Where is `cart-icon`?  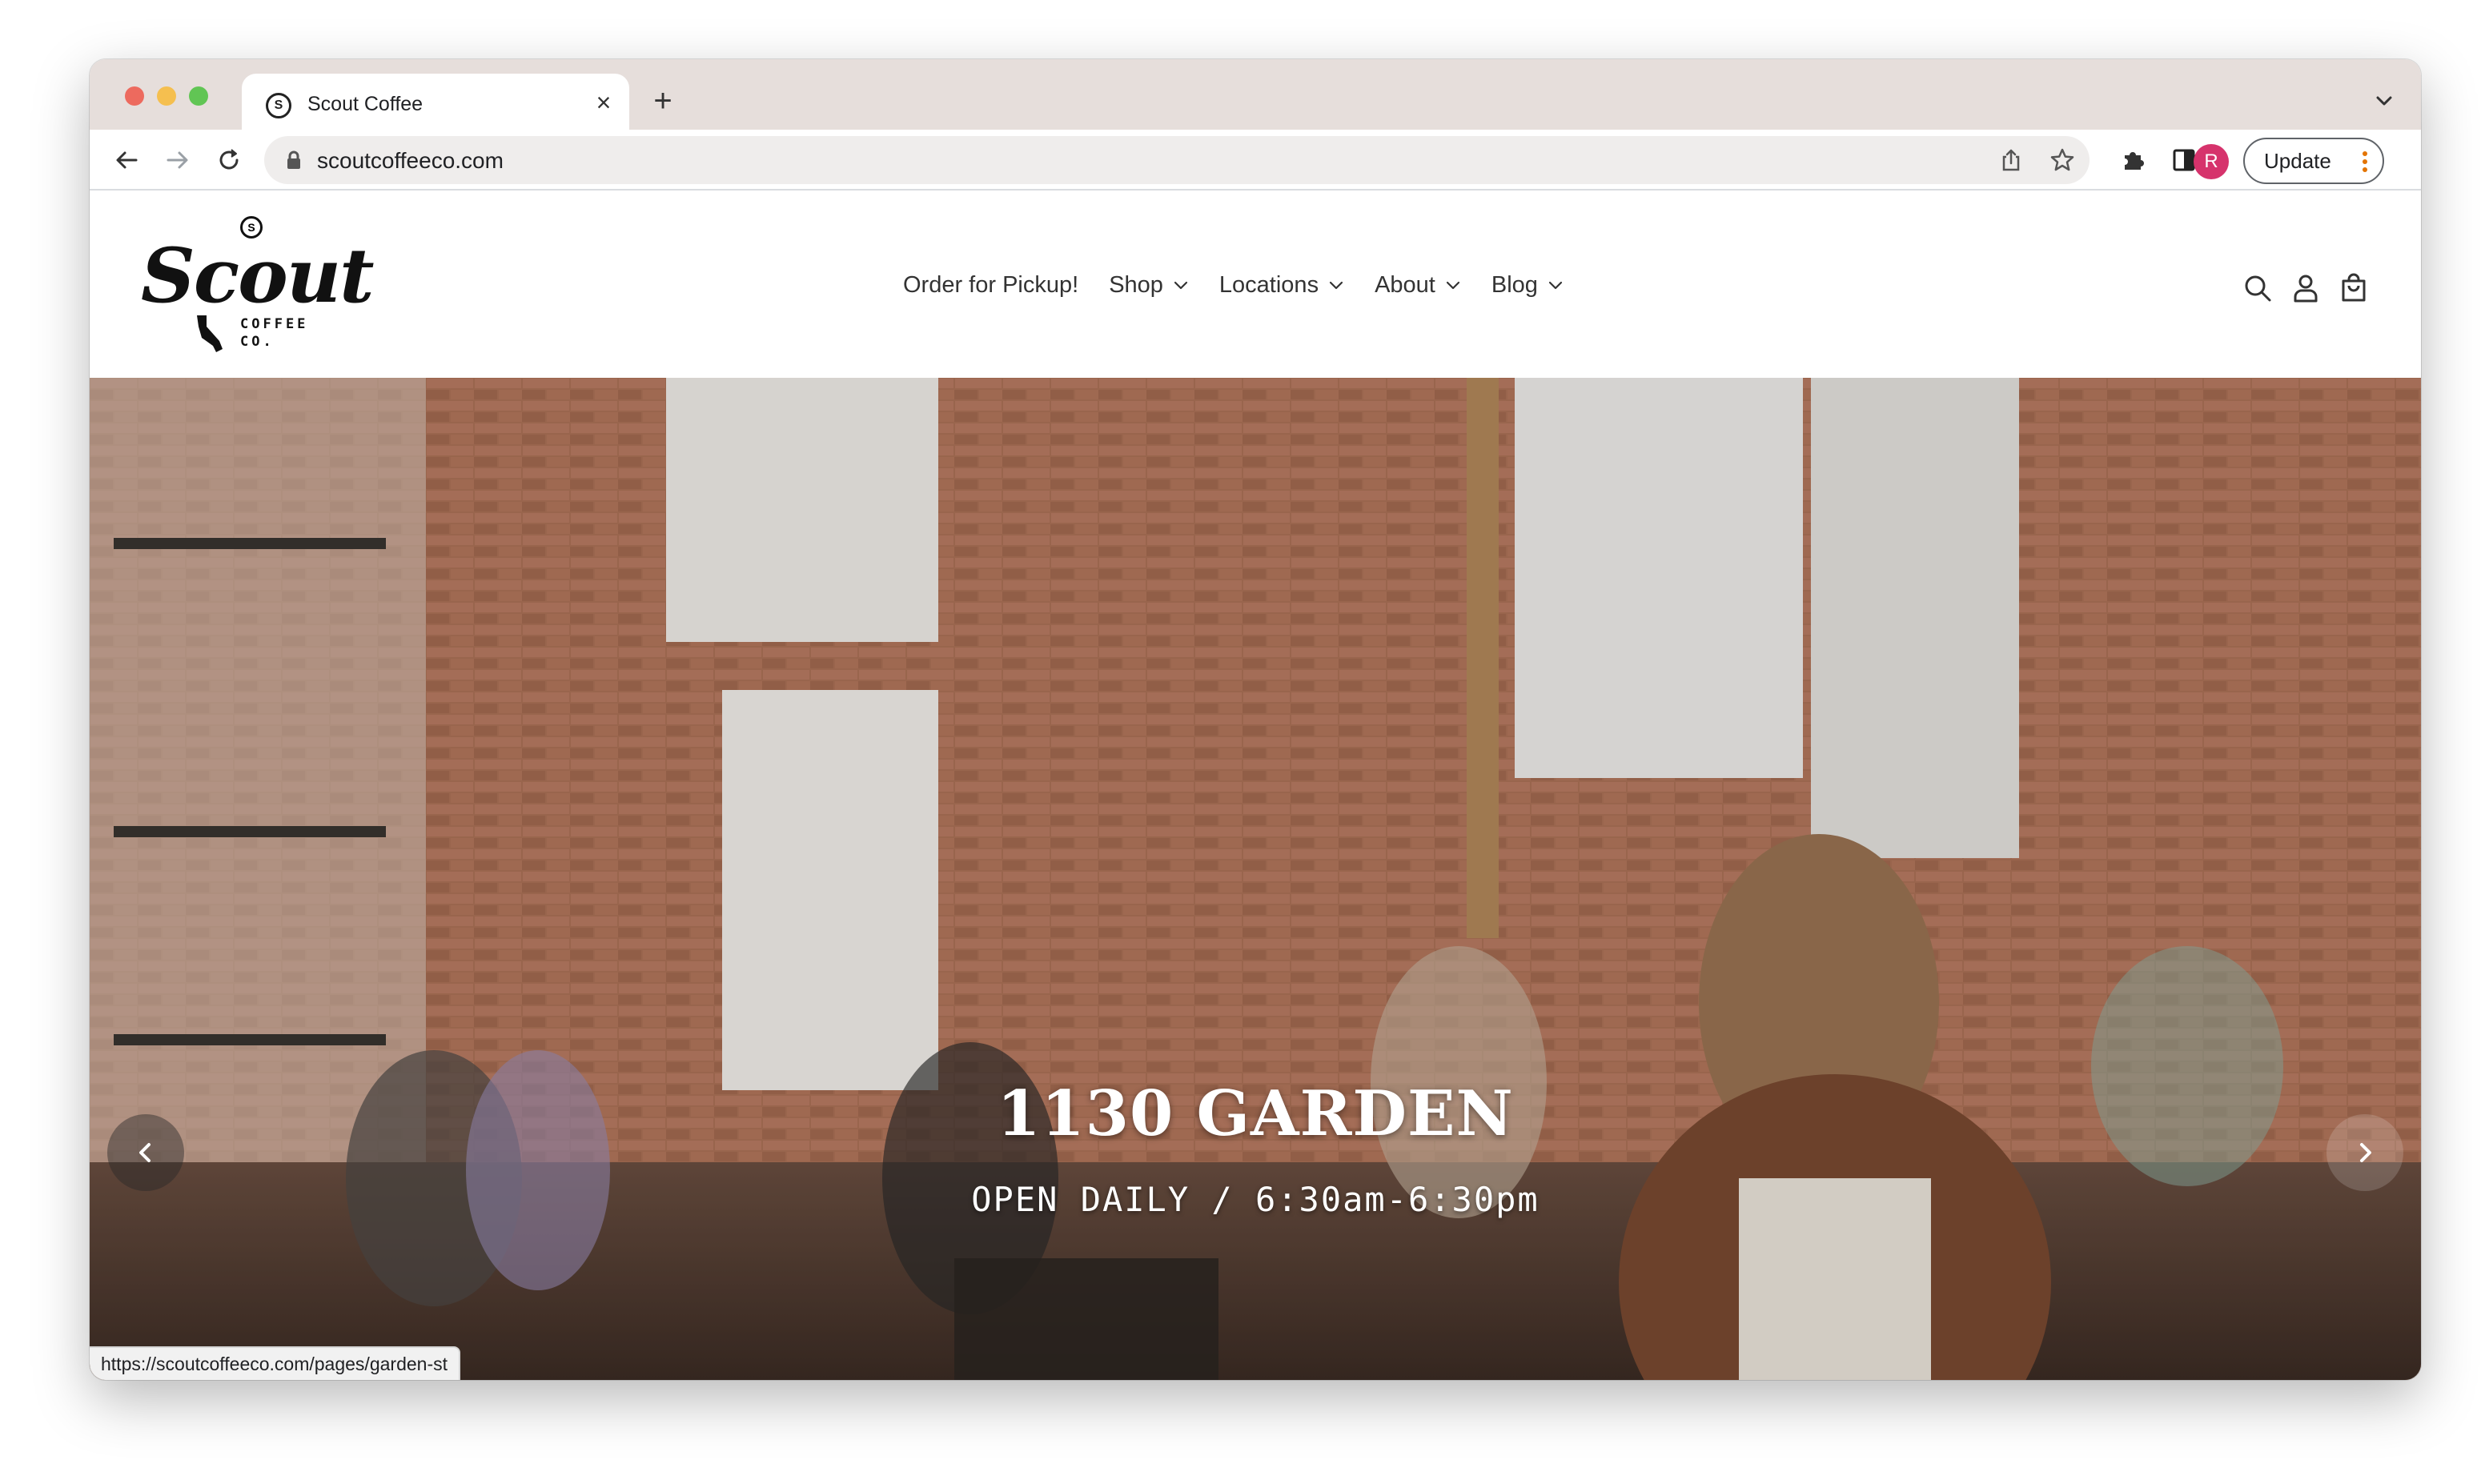
cart-icon is located at coordinates (2353, 288).